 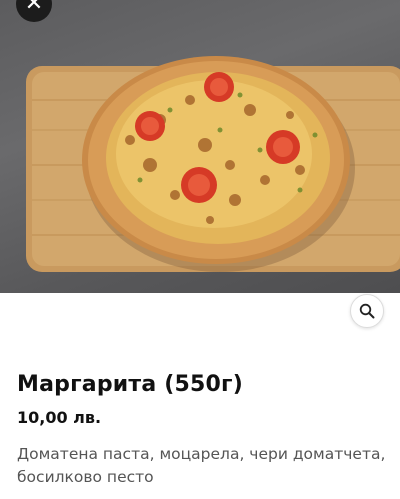 What do you see at coordinates (59, 417) in the screenshot?
I see `product-price: 10,00 лв.` at bounding box center [59, 417].